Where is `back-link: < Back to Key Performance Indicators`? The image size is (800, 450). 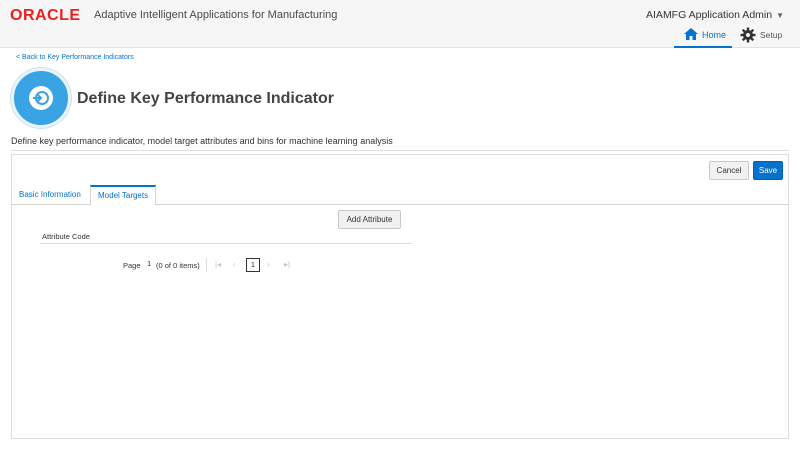 back-link: < Back to Key Performance Indicators is located at coordinates (75, 57).